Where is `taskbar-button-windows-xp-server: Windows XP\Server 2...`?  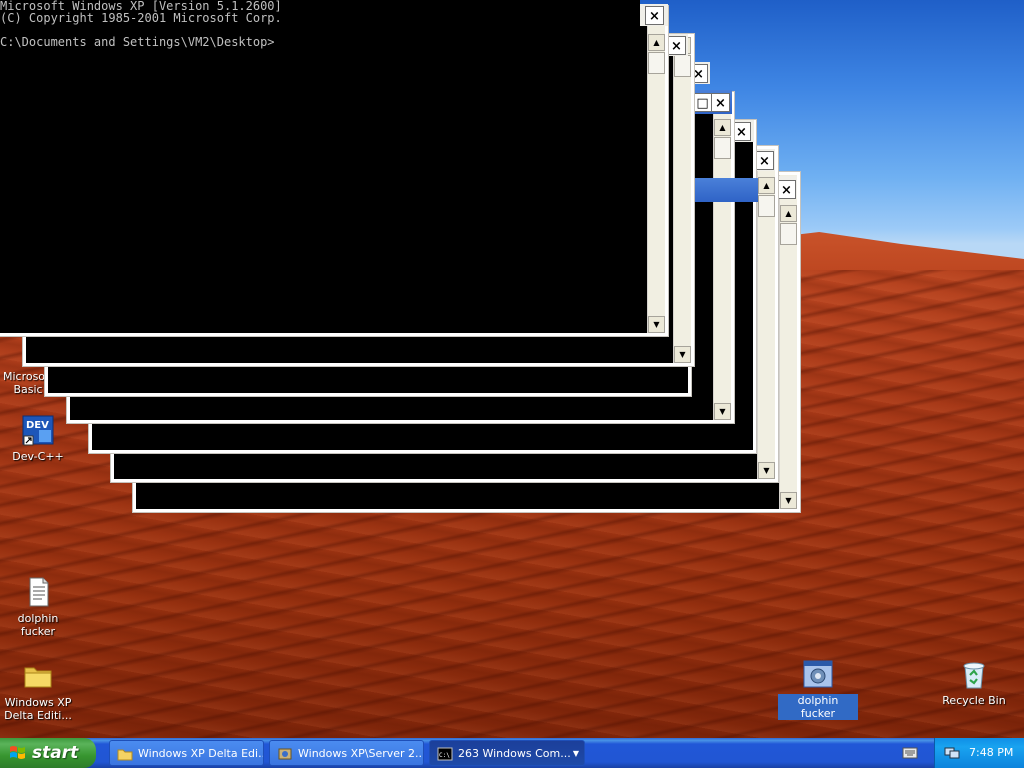
taskbar-button-windows-xp-server: Windows XP\Server 2... is located at coordinates (346, 753).